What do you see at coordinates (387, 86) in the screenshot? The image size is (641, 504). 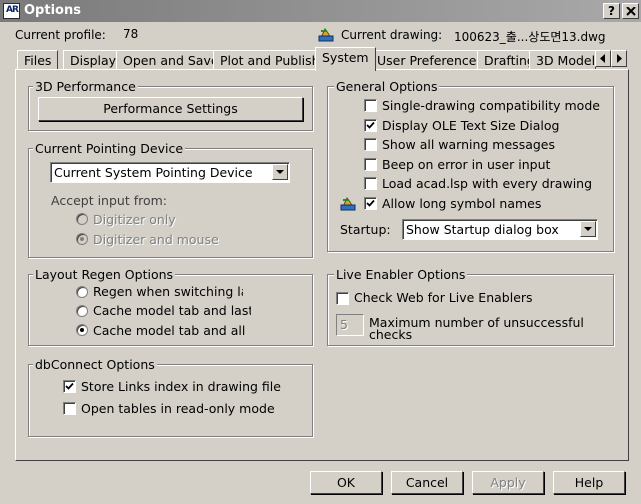 I see `general-options-group-title: General Options` at bounding box center [387, 86].